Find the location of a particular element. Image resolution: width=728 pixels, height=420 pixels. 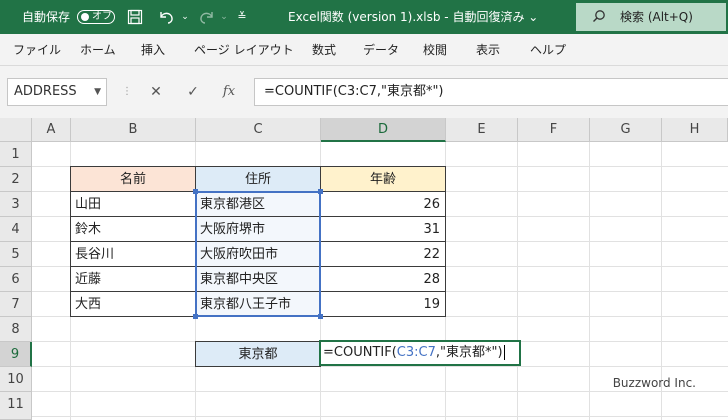

cell-name: 長谷川 is located at coordinates (133, 254).